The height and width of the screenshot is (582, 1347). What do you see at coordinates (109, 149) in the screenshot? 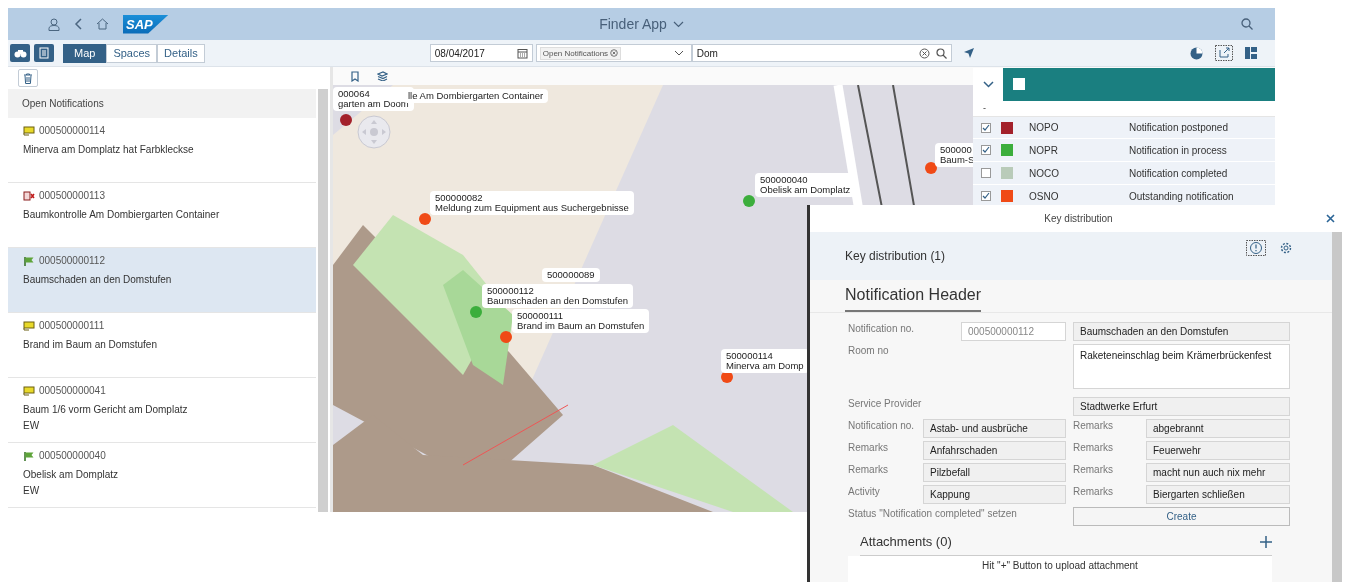
I see `notification-text: Minerva am Domplatz hat Farbkleckse` at bounding box center [109, 149].